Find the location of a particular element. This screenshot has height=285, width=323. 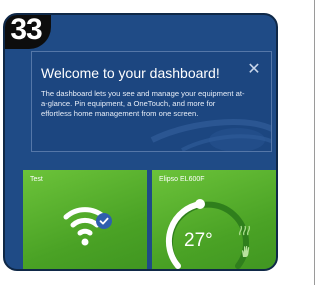

page-border is located at coordinates (314, 142).